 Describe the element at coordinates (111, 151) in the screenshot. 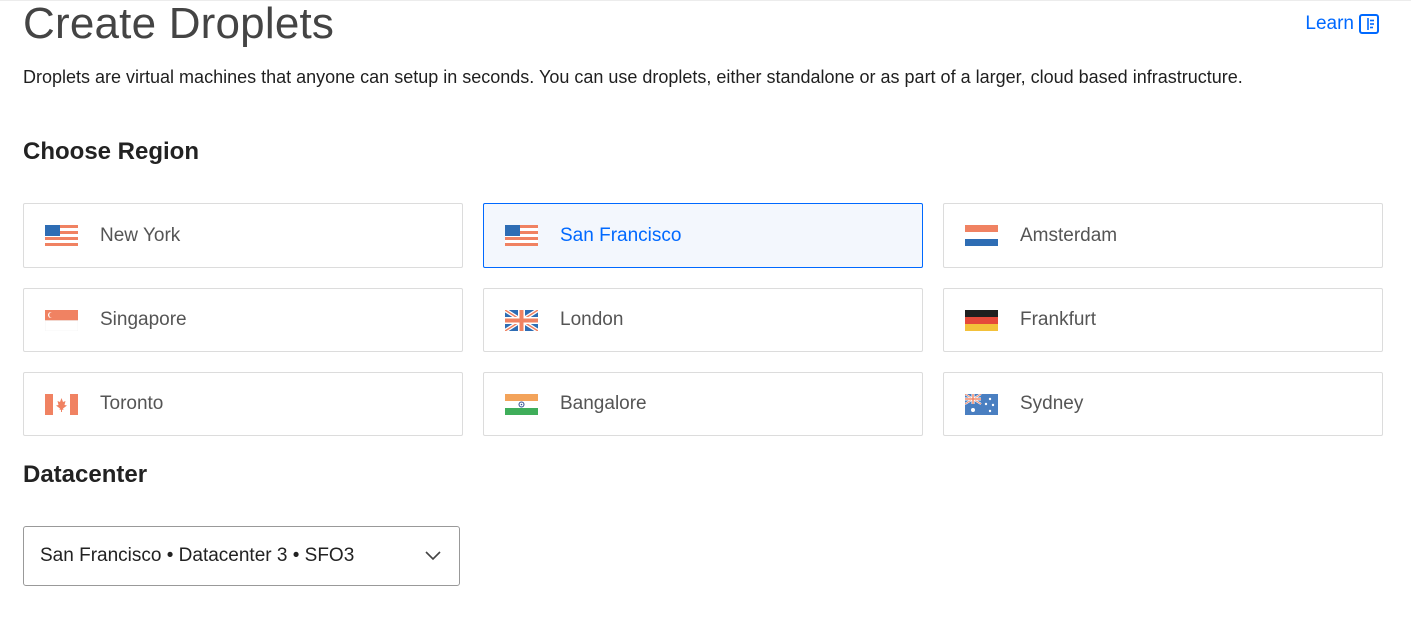

I see `choose-region-heading: Choose Region` at that location.